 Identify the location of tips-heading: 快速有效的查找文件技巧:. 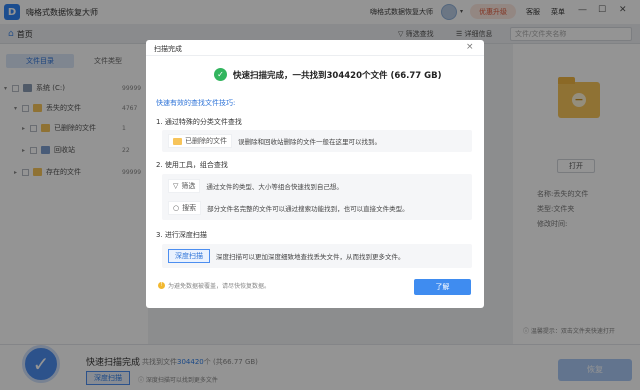
(196, 103).